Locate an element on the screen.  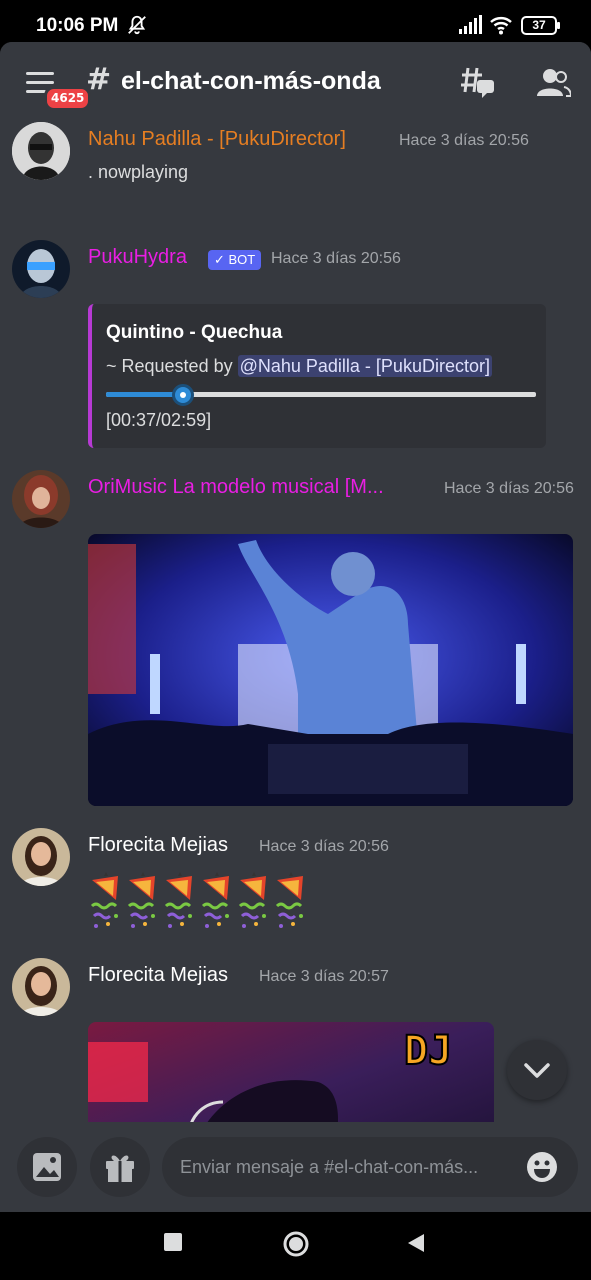
clock: 10:06 PM is located at coordinates (77, 25).